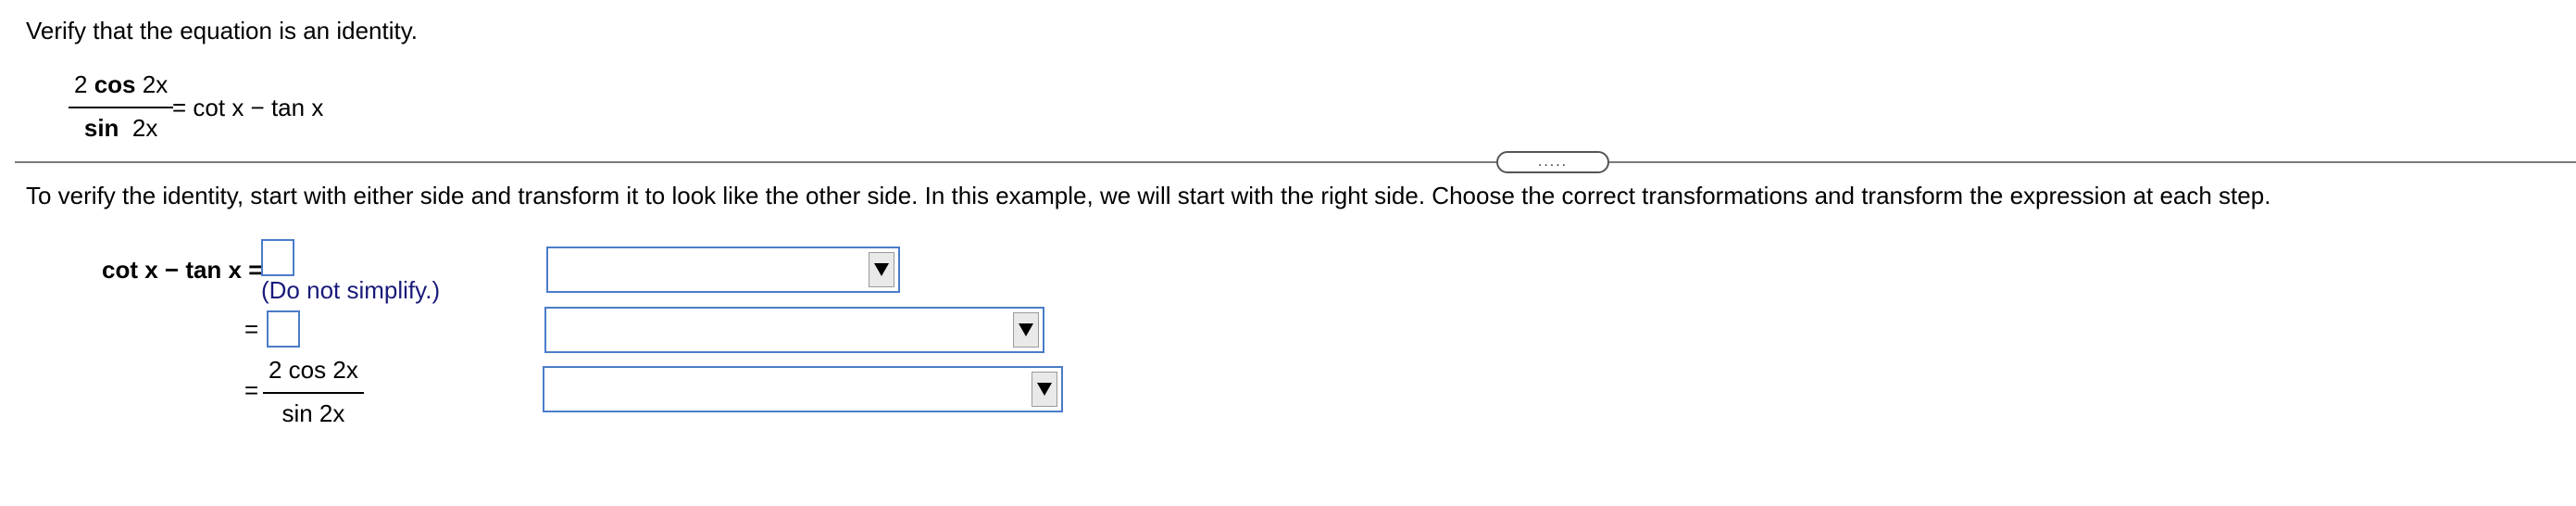  What do you see at coordinates (252, 329) in the screenshot?
I see `step2-equals: =` at bounding box center [252, 329].